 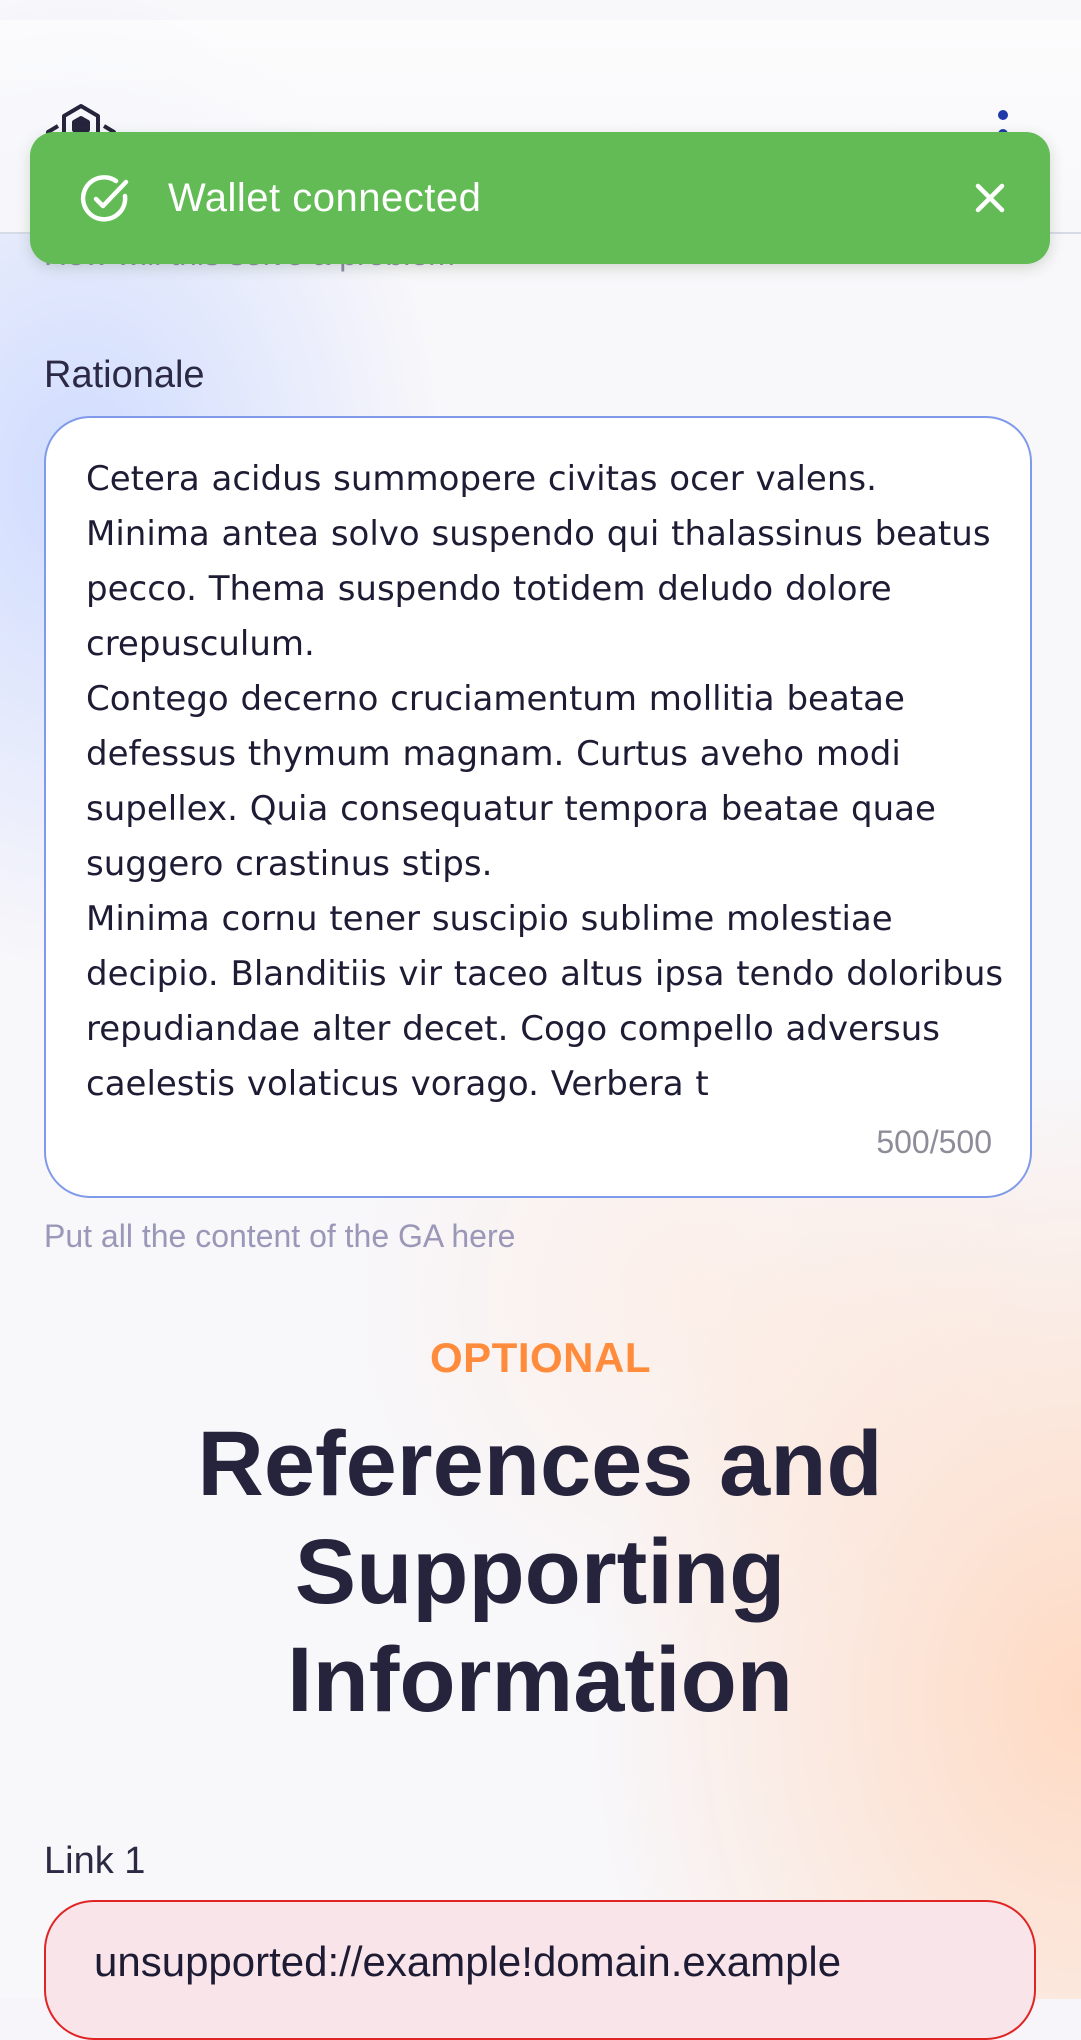 I want to click on toast-message: Wallet connected, so click(x=325, y=198).